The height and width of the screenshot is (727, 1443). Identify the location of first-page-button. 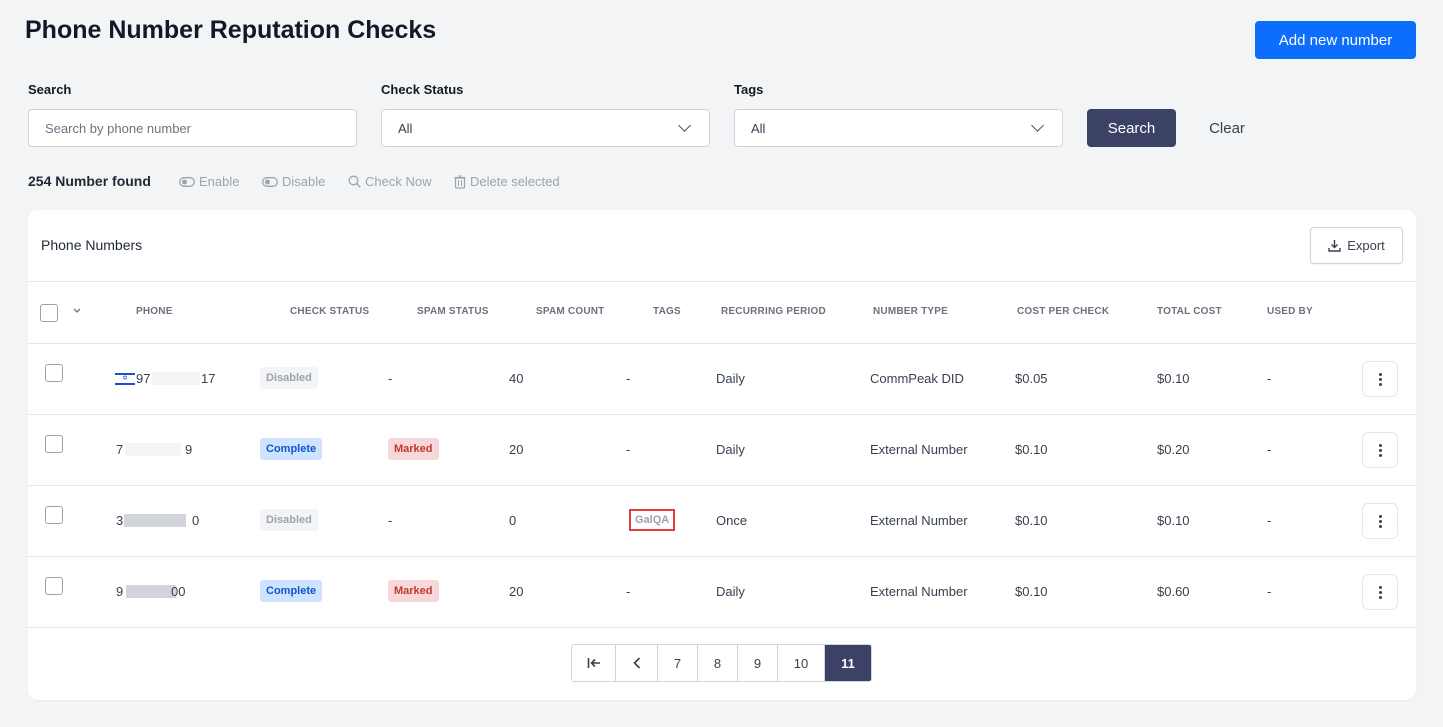
(594, 663).